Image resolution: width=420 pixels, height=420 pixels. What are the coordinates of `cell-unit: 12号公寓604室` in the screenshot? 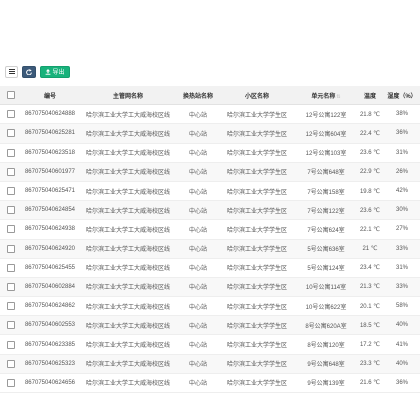 It's located at (326, 134).